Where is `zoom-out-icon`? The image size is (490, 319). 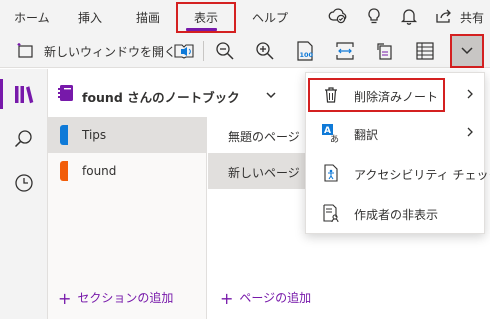 zoom-out-icon is located at coordinates (225, 51).